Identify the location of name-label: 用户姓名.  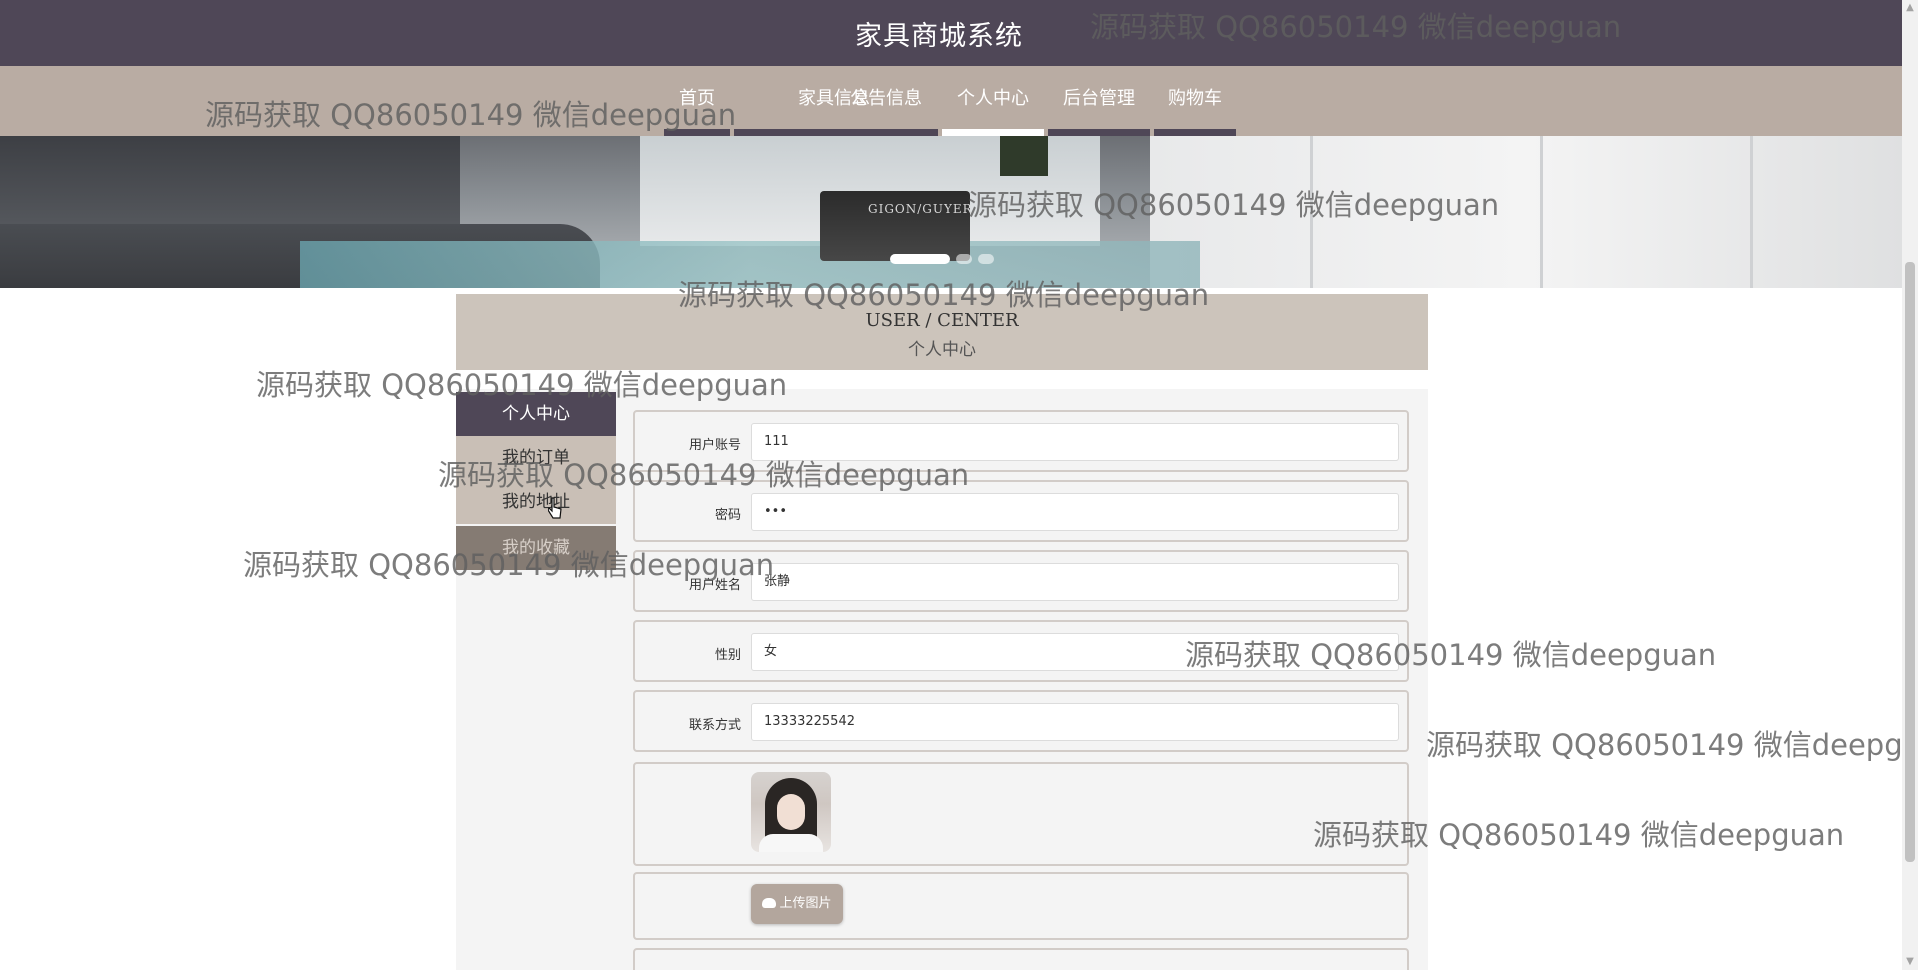
(714, 585).